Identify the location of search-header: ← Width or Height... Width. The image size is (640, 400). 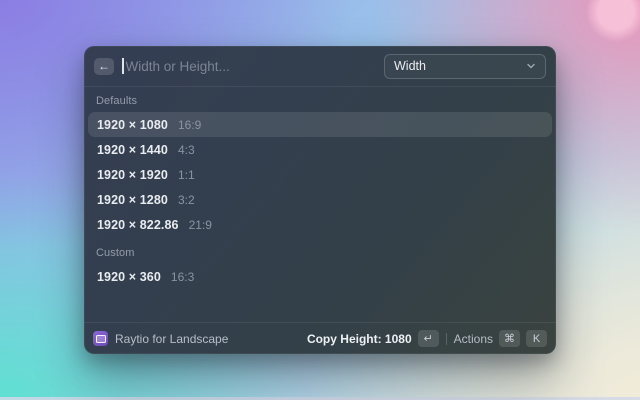
(320, 66).